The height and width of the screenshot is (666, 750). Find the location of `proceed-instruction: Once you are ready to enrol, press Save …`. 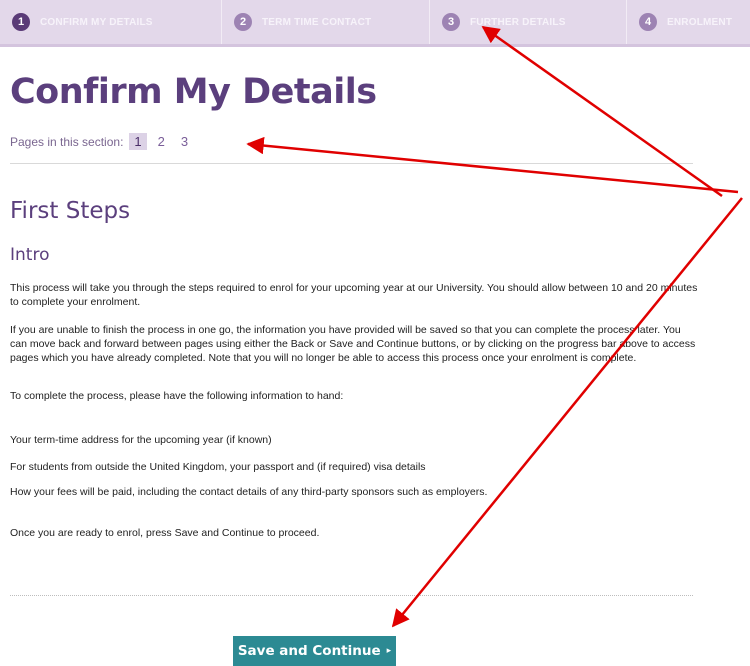

proceed-instruction: Once you are ready to enrol, press Save … is located at coordinates (355, 533).